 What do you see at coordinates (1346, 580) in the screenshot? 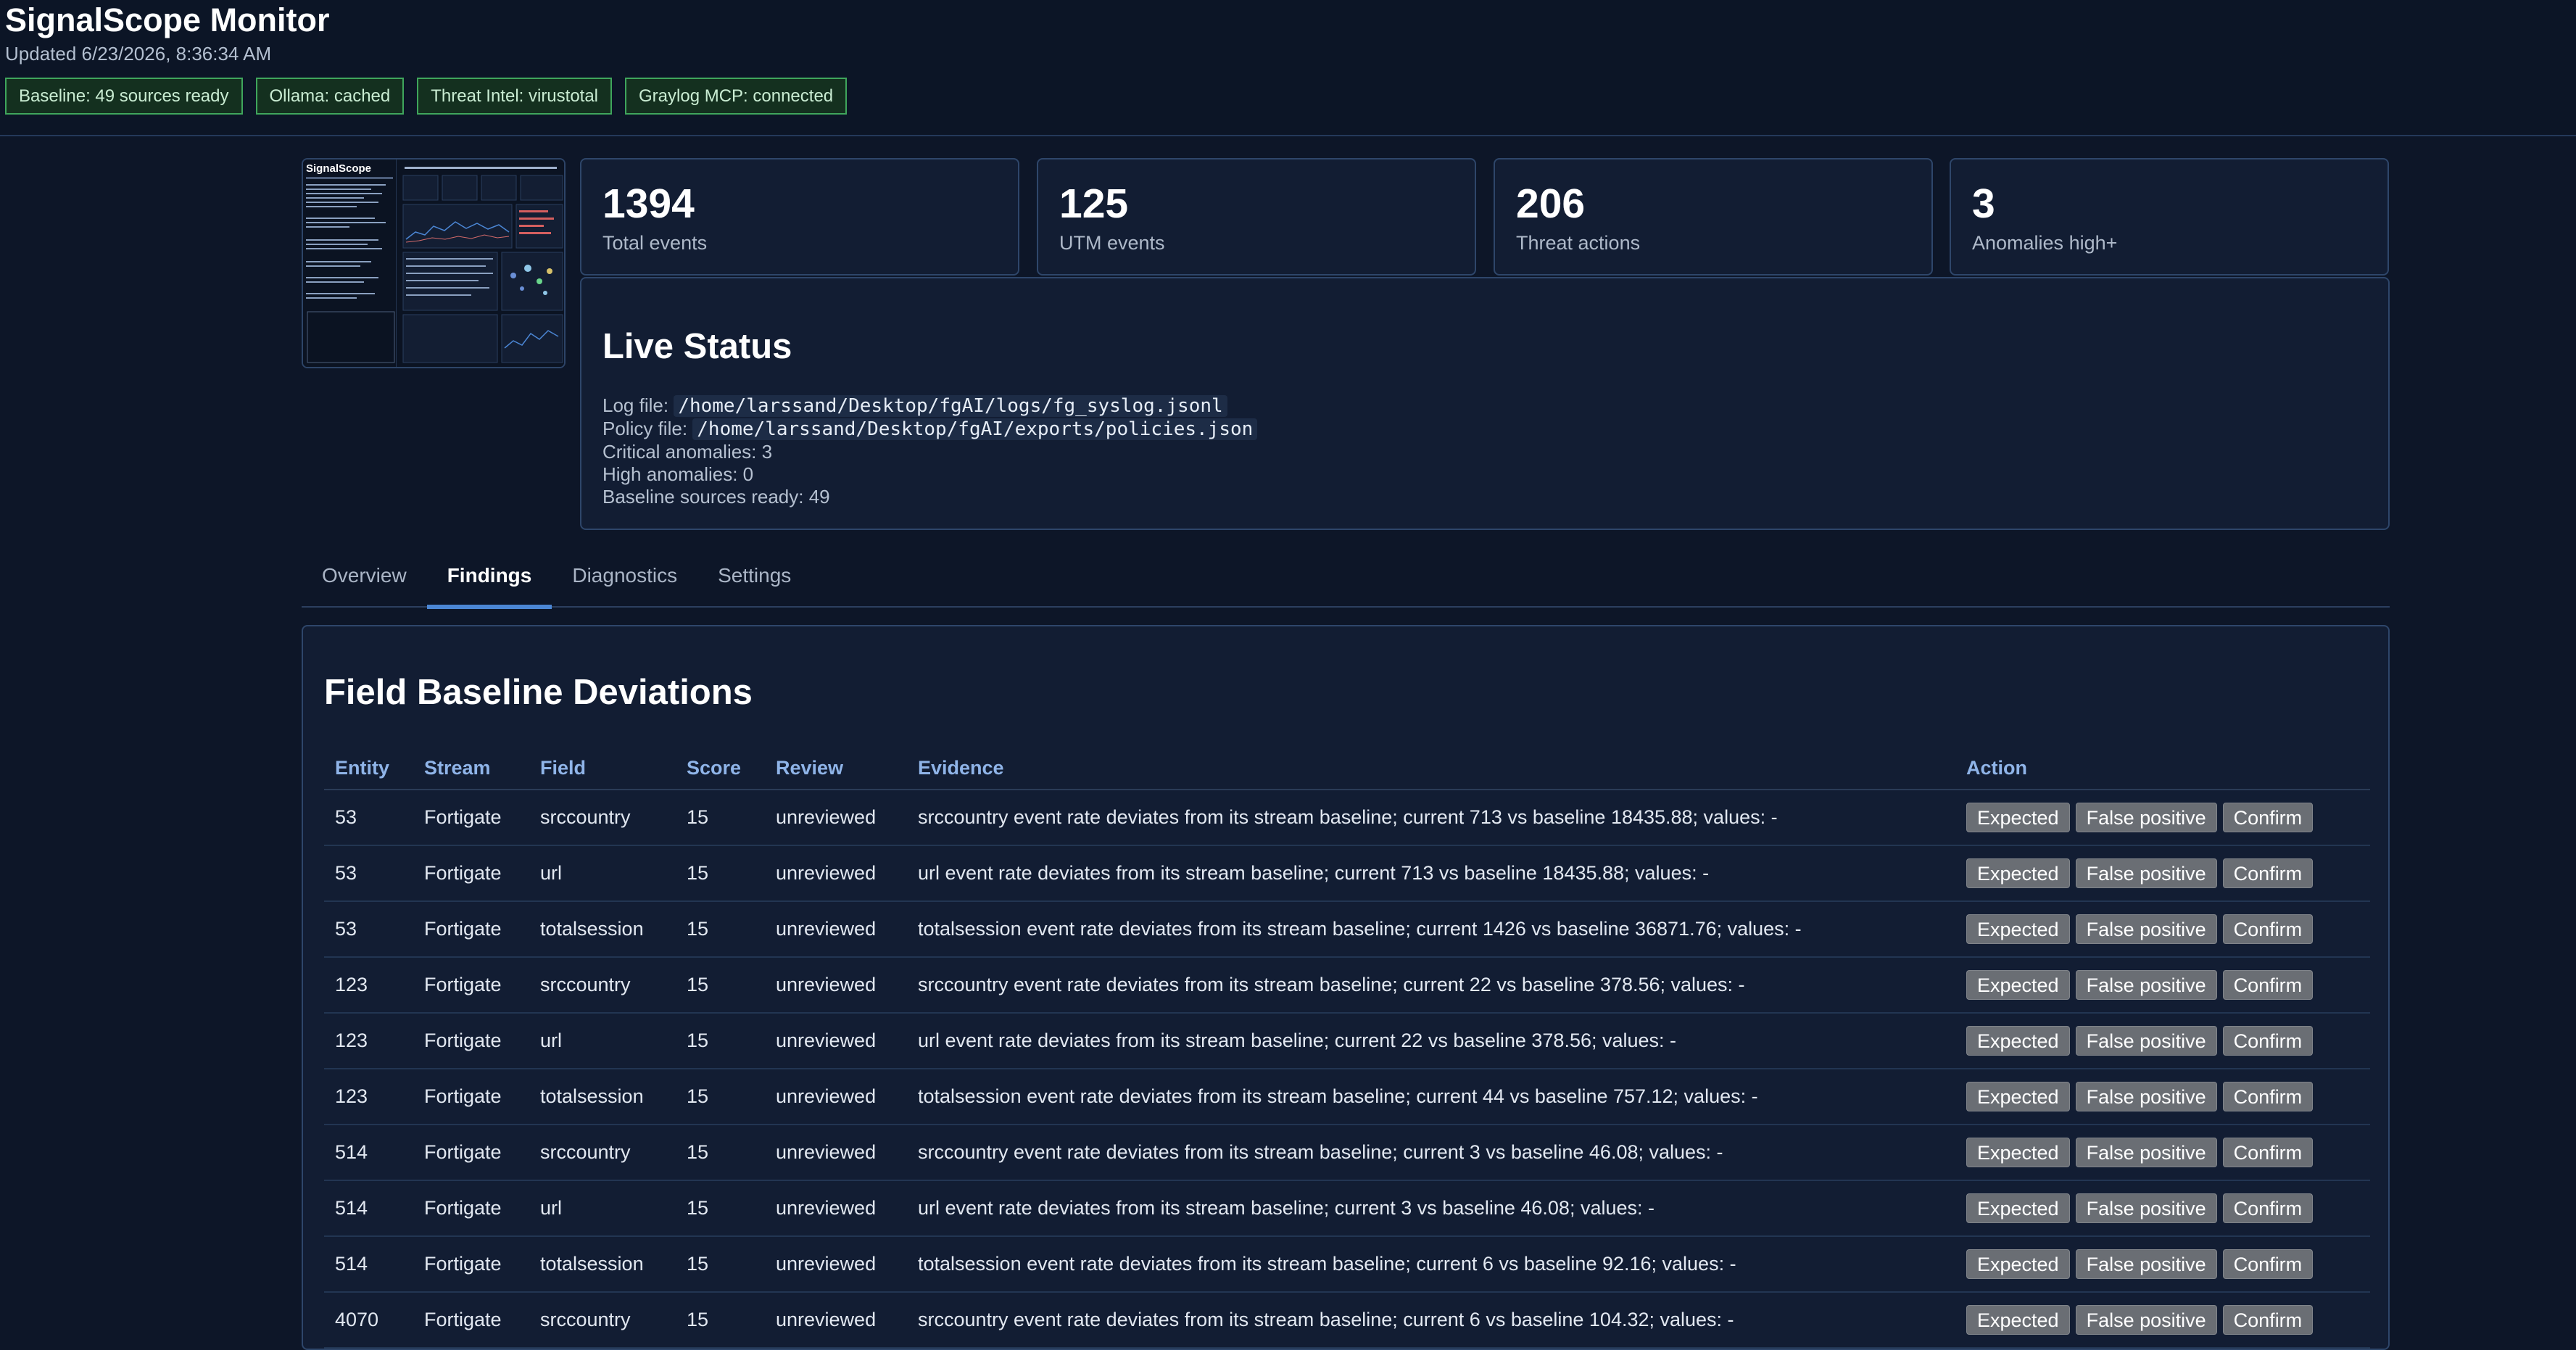
I see `main-tabs: Overview Findings Diagnostics Settings` at bounding box center [1346, 580].